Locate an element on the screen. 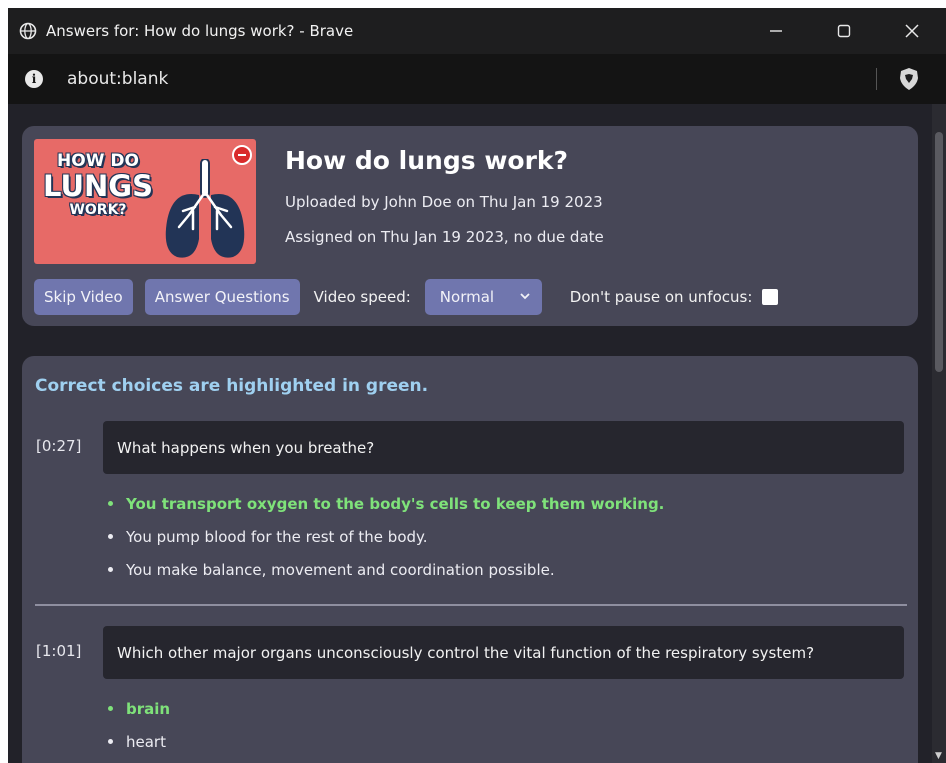 Image resolution: width=946 pixels, height=763 pixels. maximize-icon is located at coordinates (844, 31).